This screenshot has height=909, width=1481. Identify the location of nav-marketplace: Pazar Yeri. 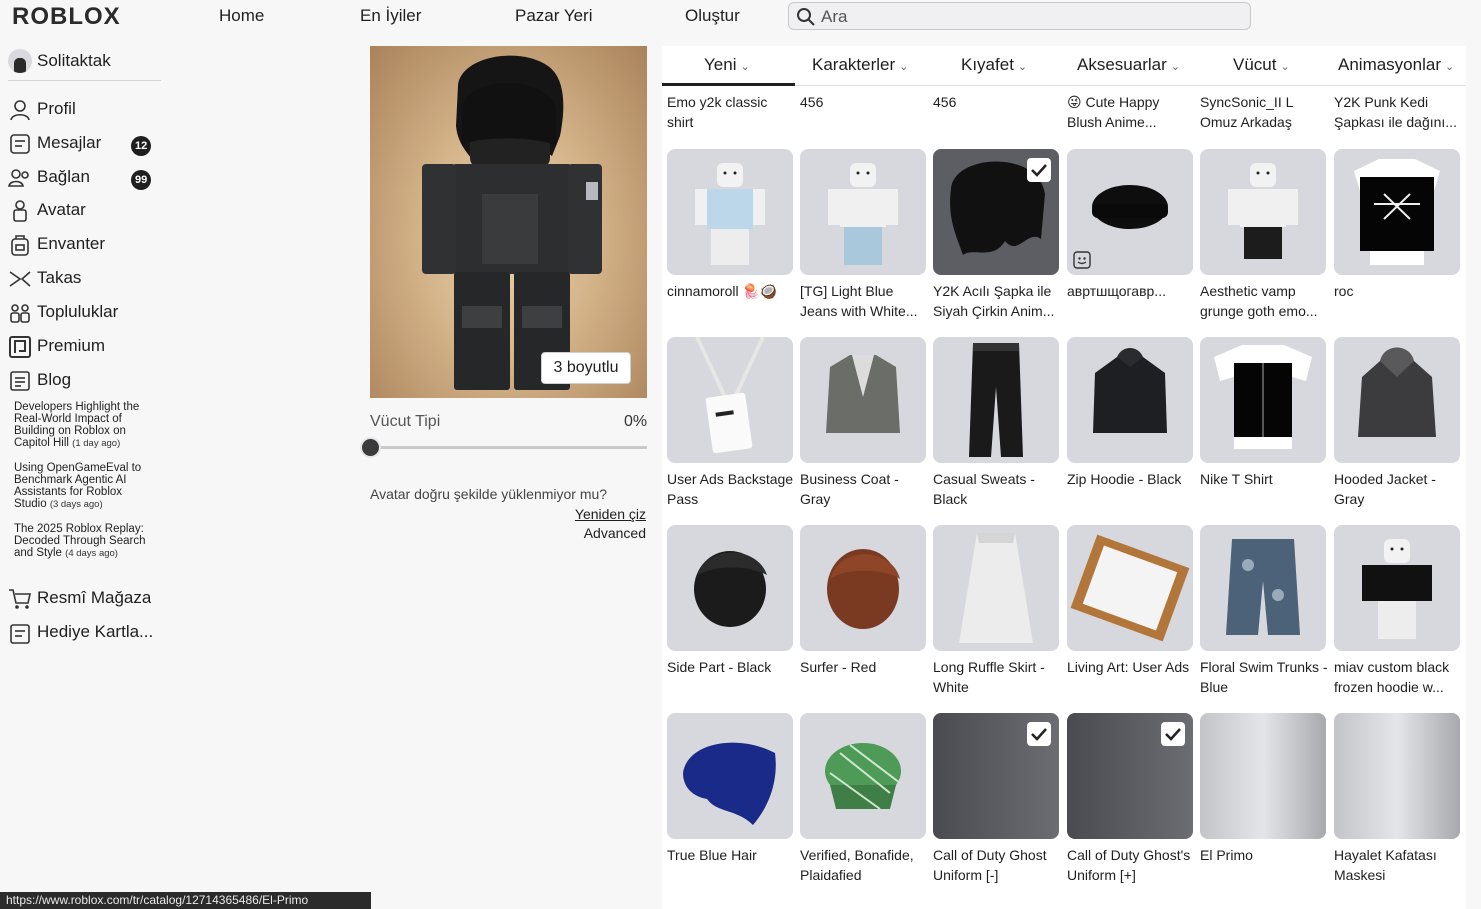
(554, 16).